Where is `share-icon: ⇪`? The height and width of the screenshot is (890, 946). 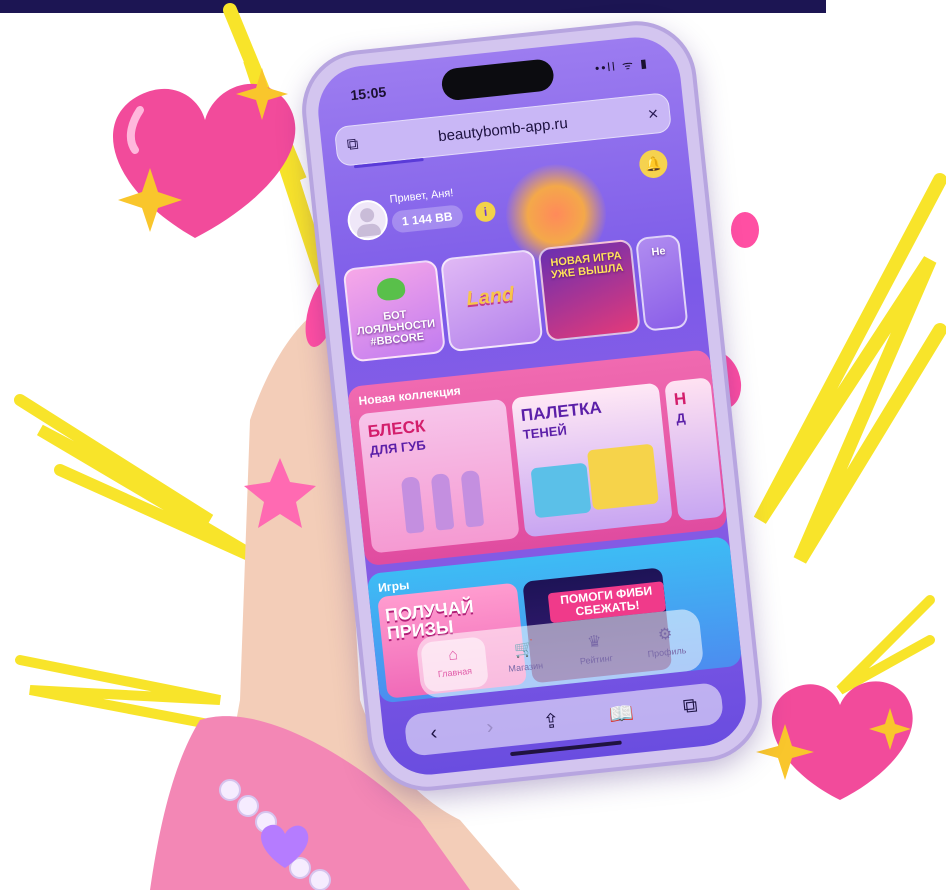 share-icon: ⇪ is located at coordinates (551, 720).